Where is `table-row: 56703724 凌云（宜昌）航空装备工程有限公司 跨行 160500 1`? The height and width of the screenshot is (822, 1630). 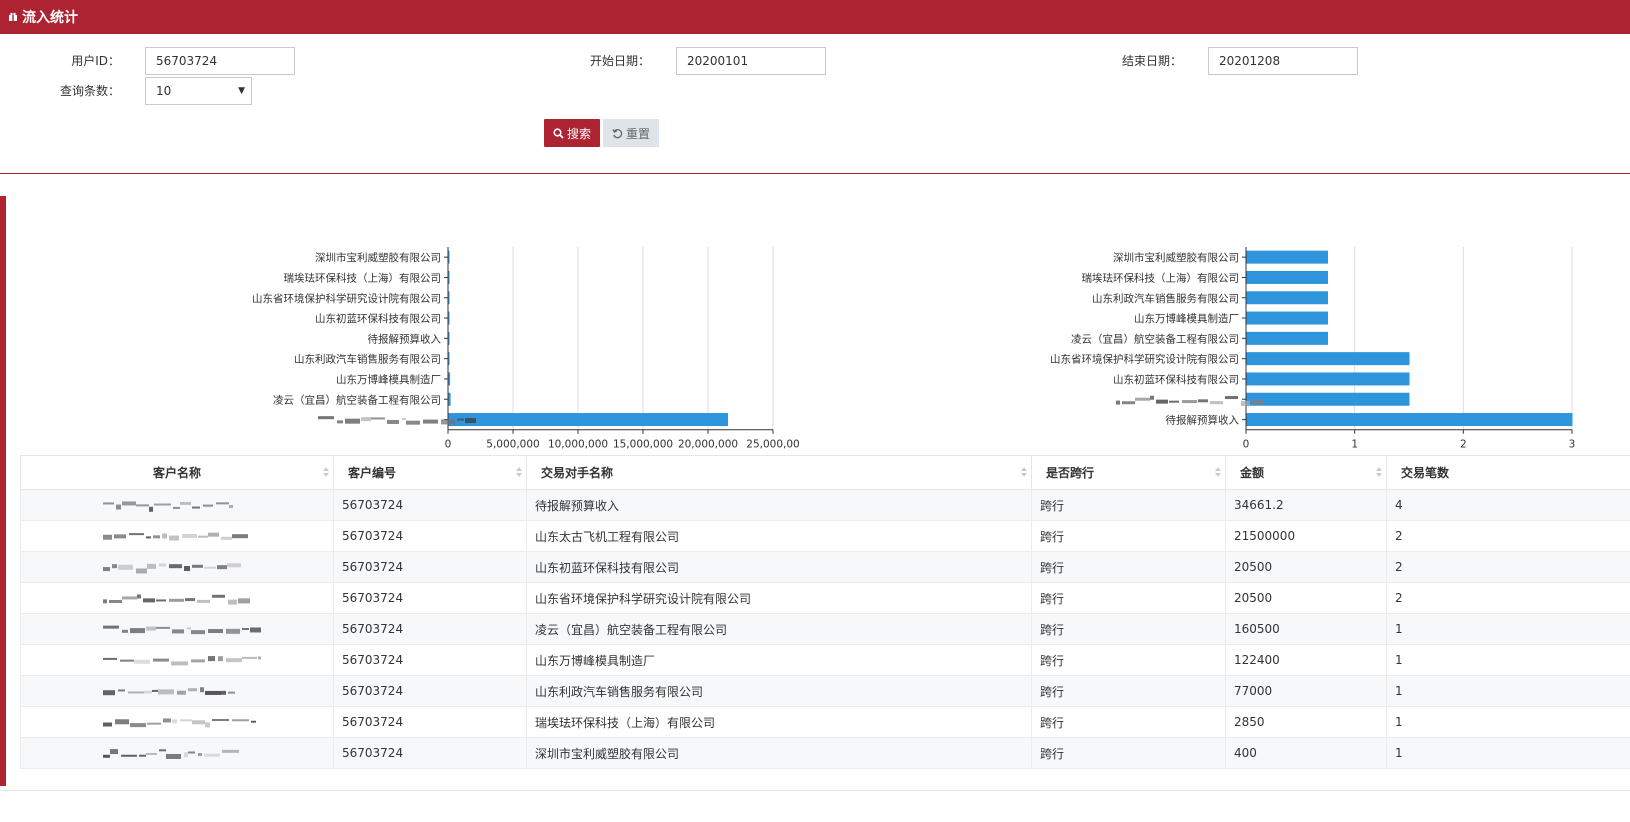 table-row: 56703724 凌云（宜昌）航空装备工程有限公司 跨行 160500 1 is located at coordinates (825, 629).